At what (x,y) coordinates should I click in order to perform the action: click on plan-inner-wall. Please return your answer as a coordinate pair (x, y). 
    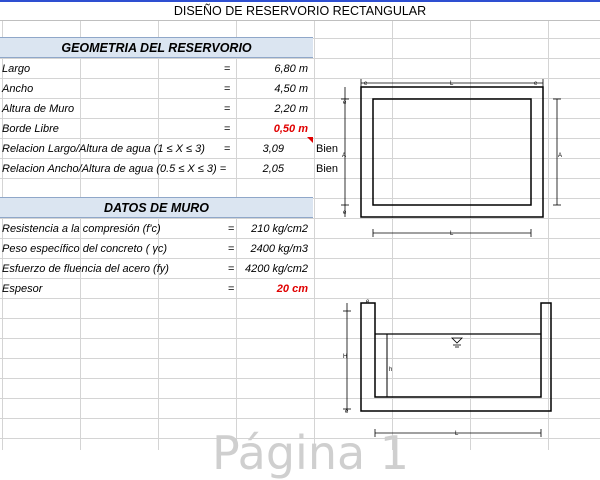
    Looking at the image, I should click on (452, 152).